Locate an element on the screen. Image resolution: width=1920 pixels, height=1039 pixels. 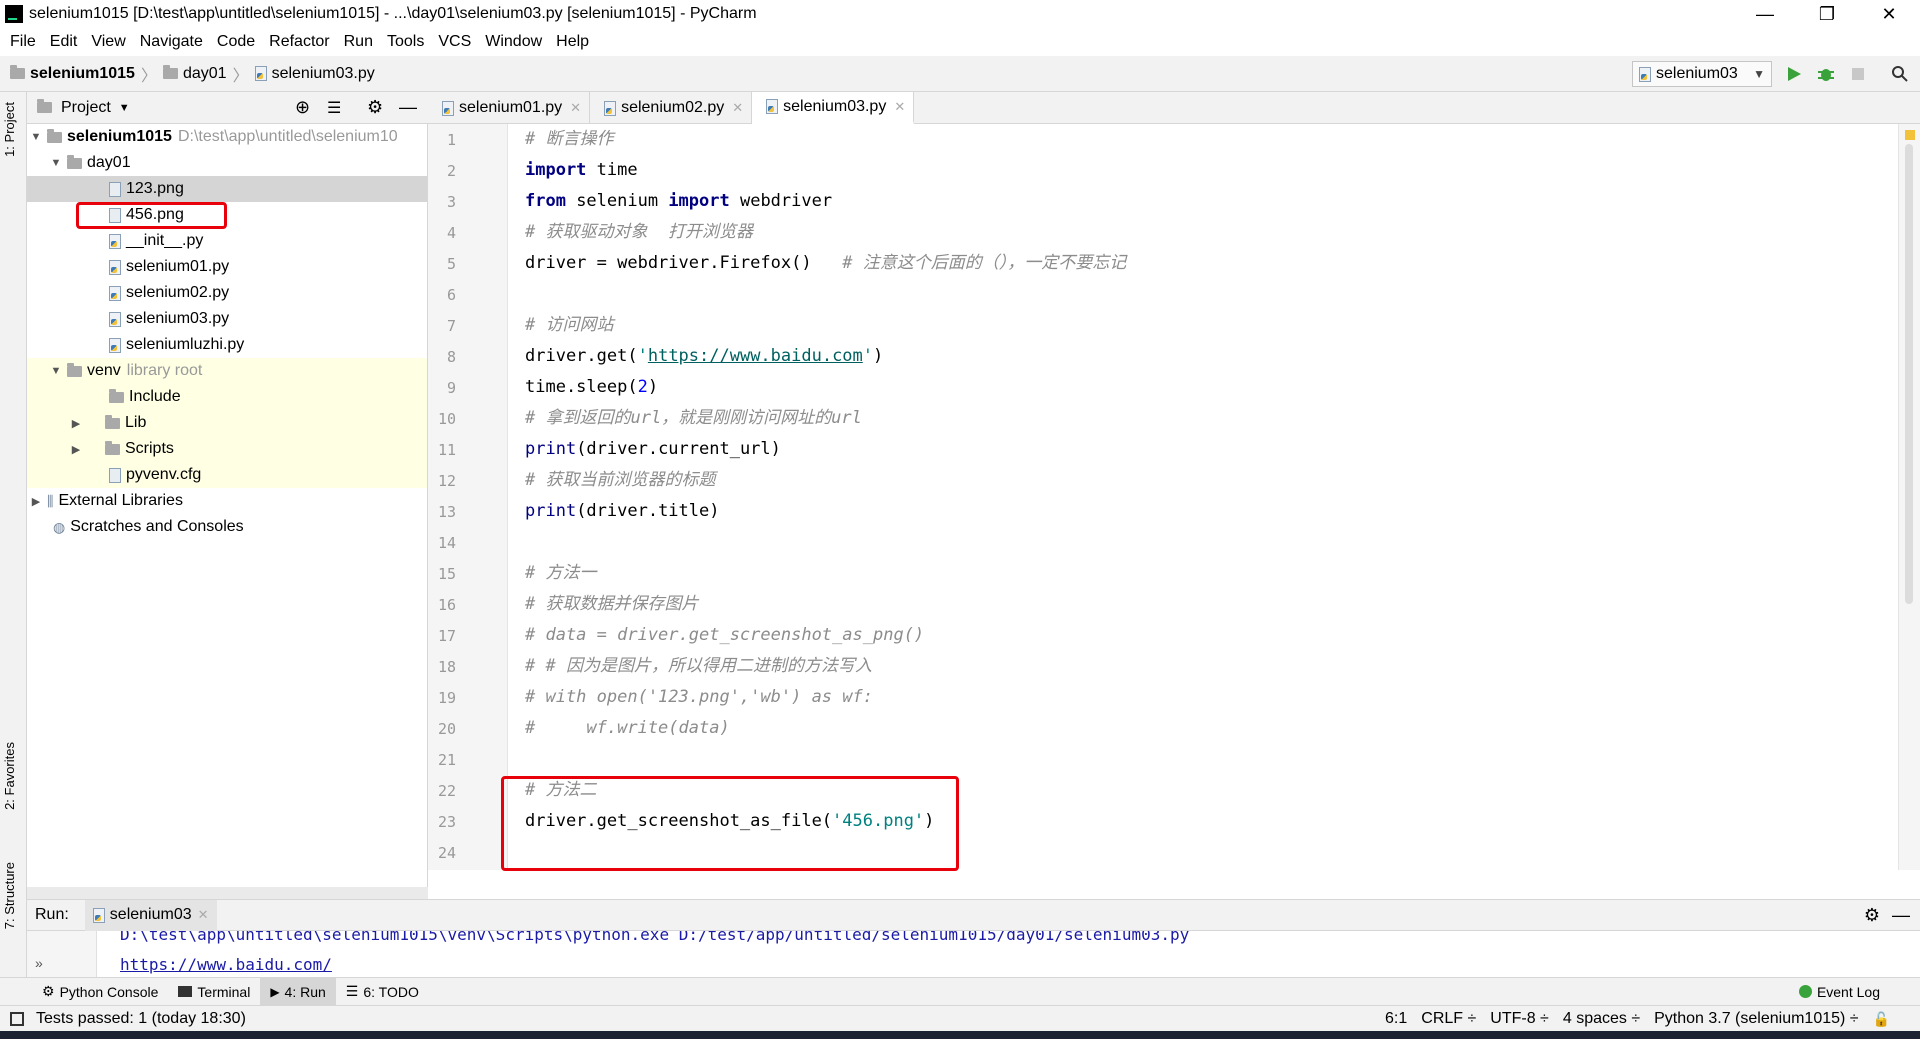
tab-label: selenium01.py is located at coordinates (511, 107).